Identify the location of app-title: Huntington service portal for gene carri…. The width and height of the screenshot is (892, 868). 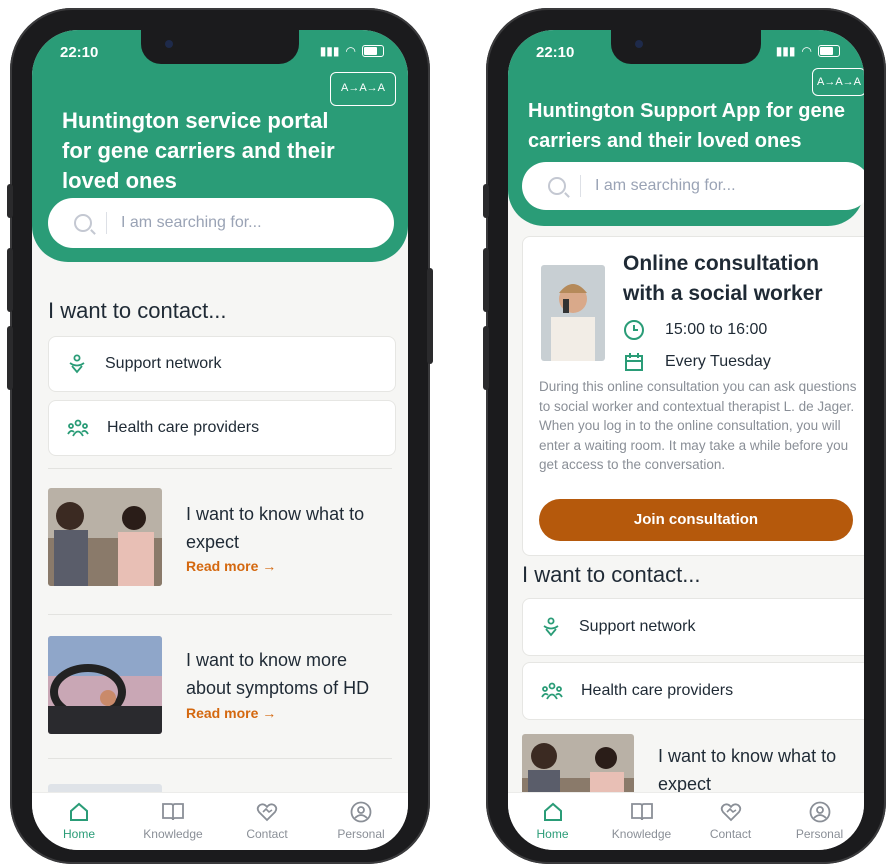
(198, 150).